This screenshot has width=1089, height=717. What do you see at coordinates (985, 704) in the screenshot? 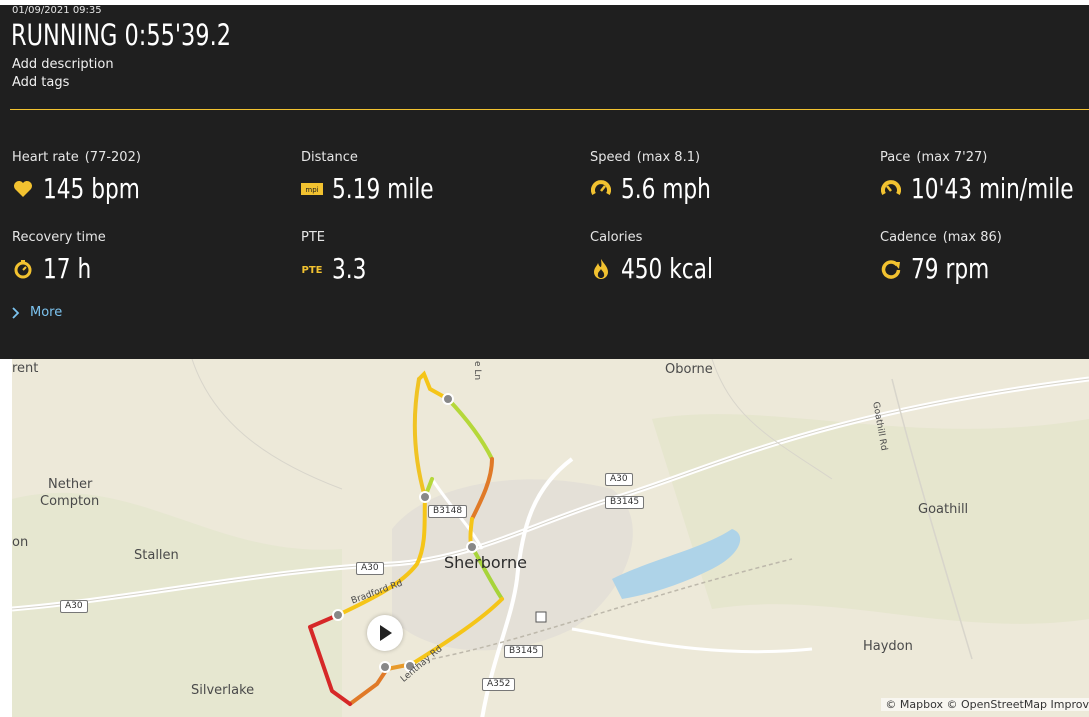
I see `map-attribution: © Mapbox © OpenStreetMap Improv` at bounding box center [985, 704].